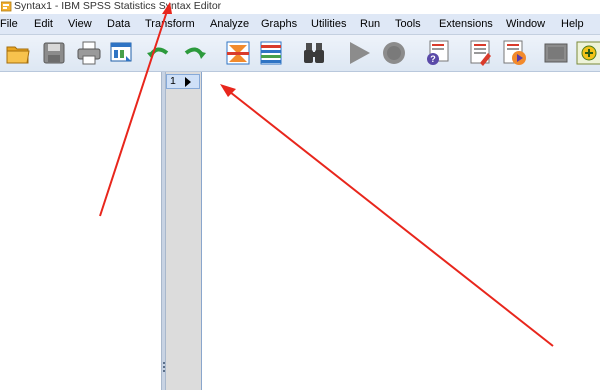 The width and height of the screenshot is (600, 390). I want to click on toolbar: ?, so click(300, 53).